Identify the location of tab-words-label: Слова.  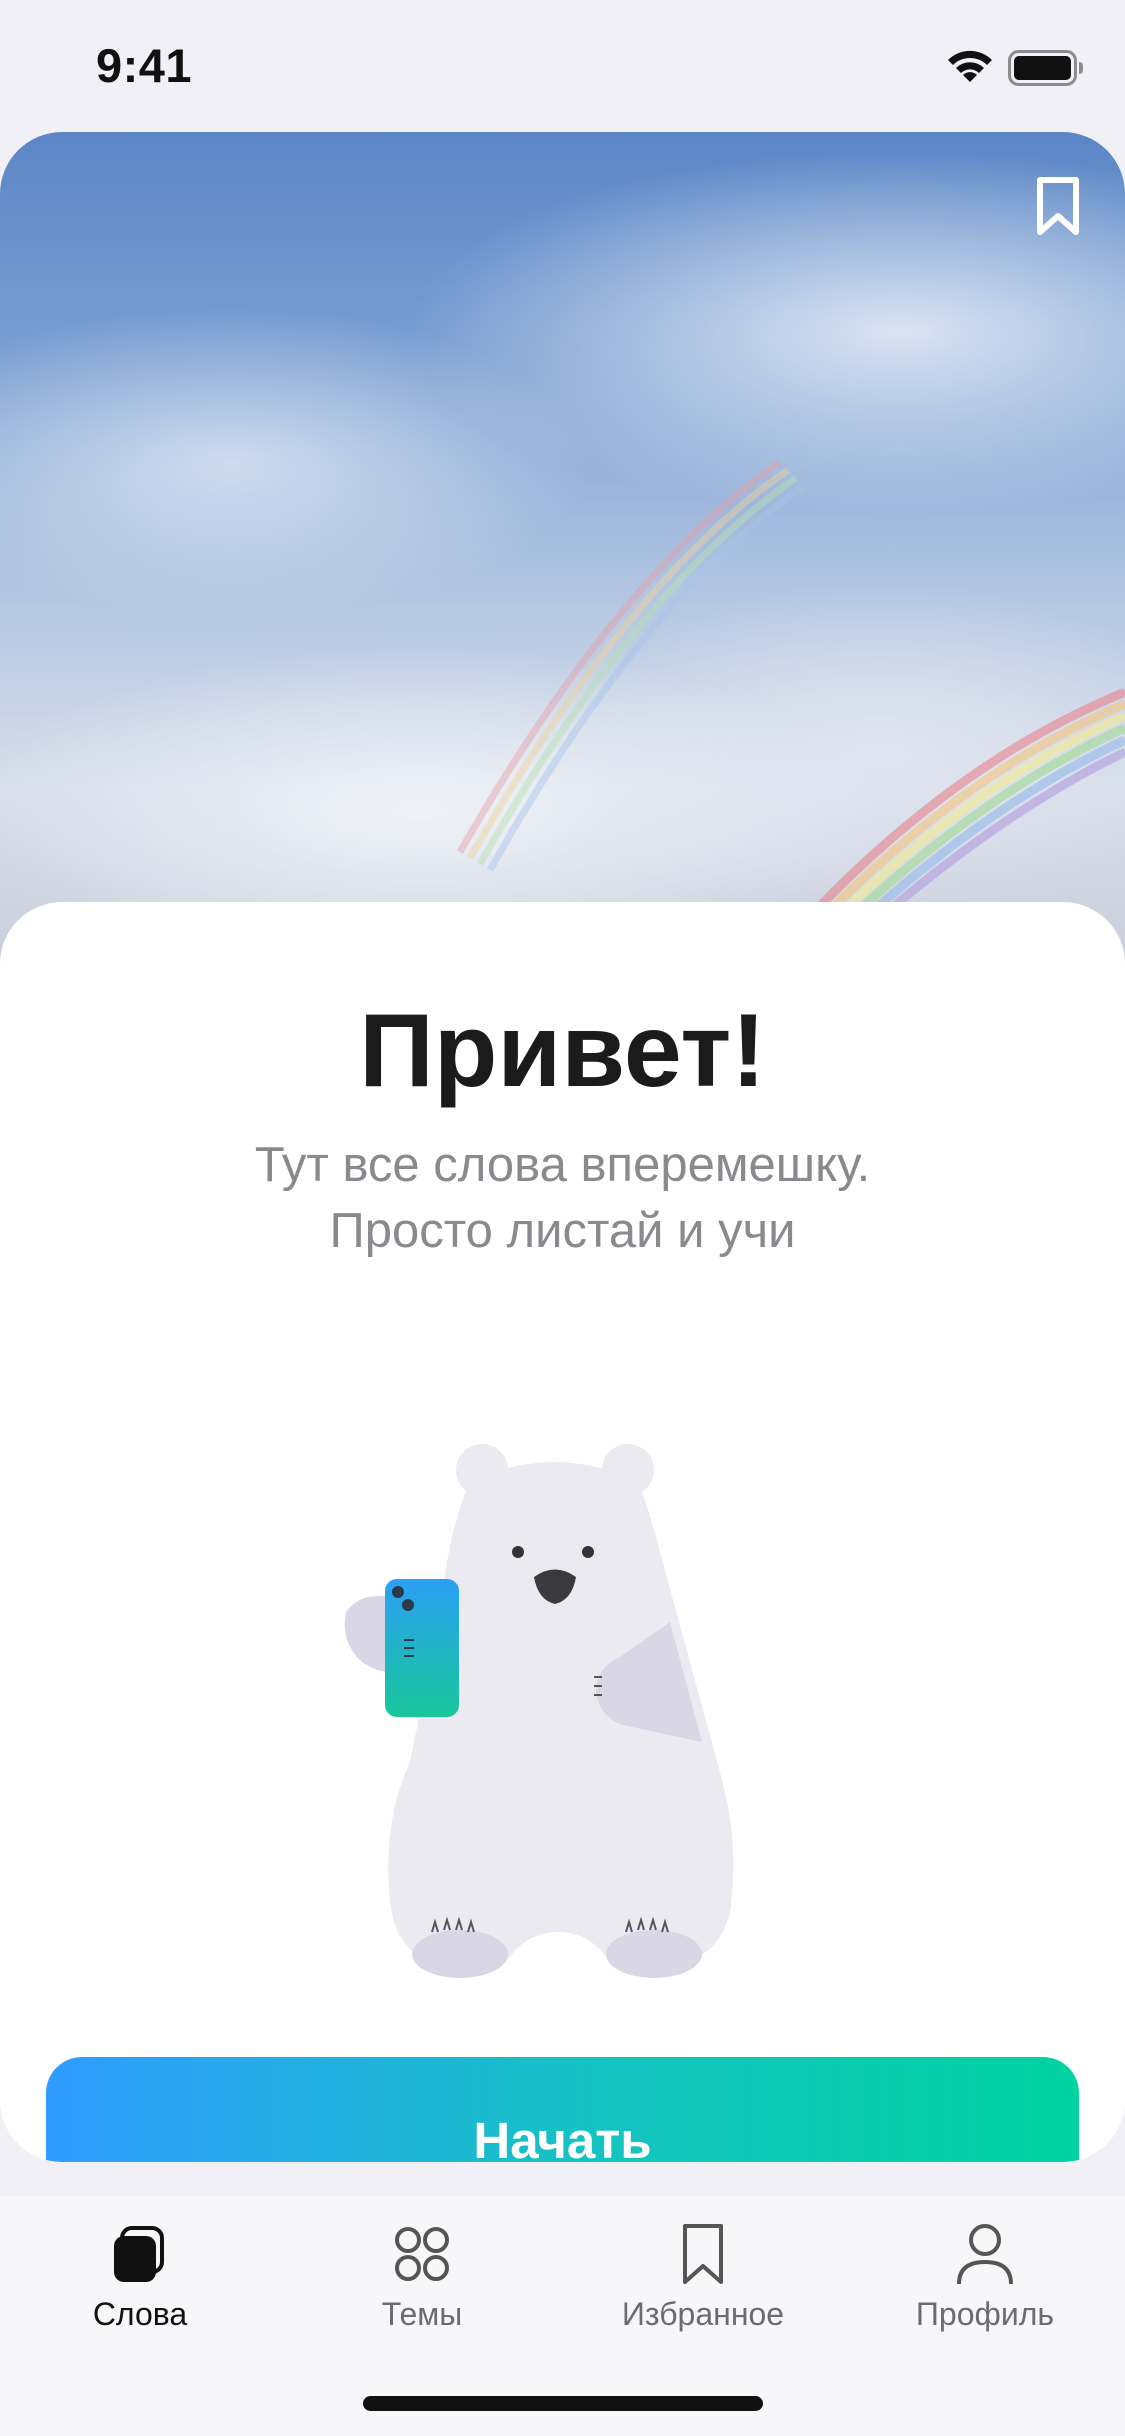
(140, 2314).